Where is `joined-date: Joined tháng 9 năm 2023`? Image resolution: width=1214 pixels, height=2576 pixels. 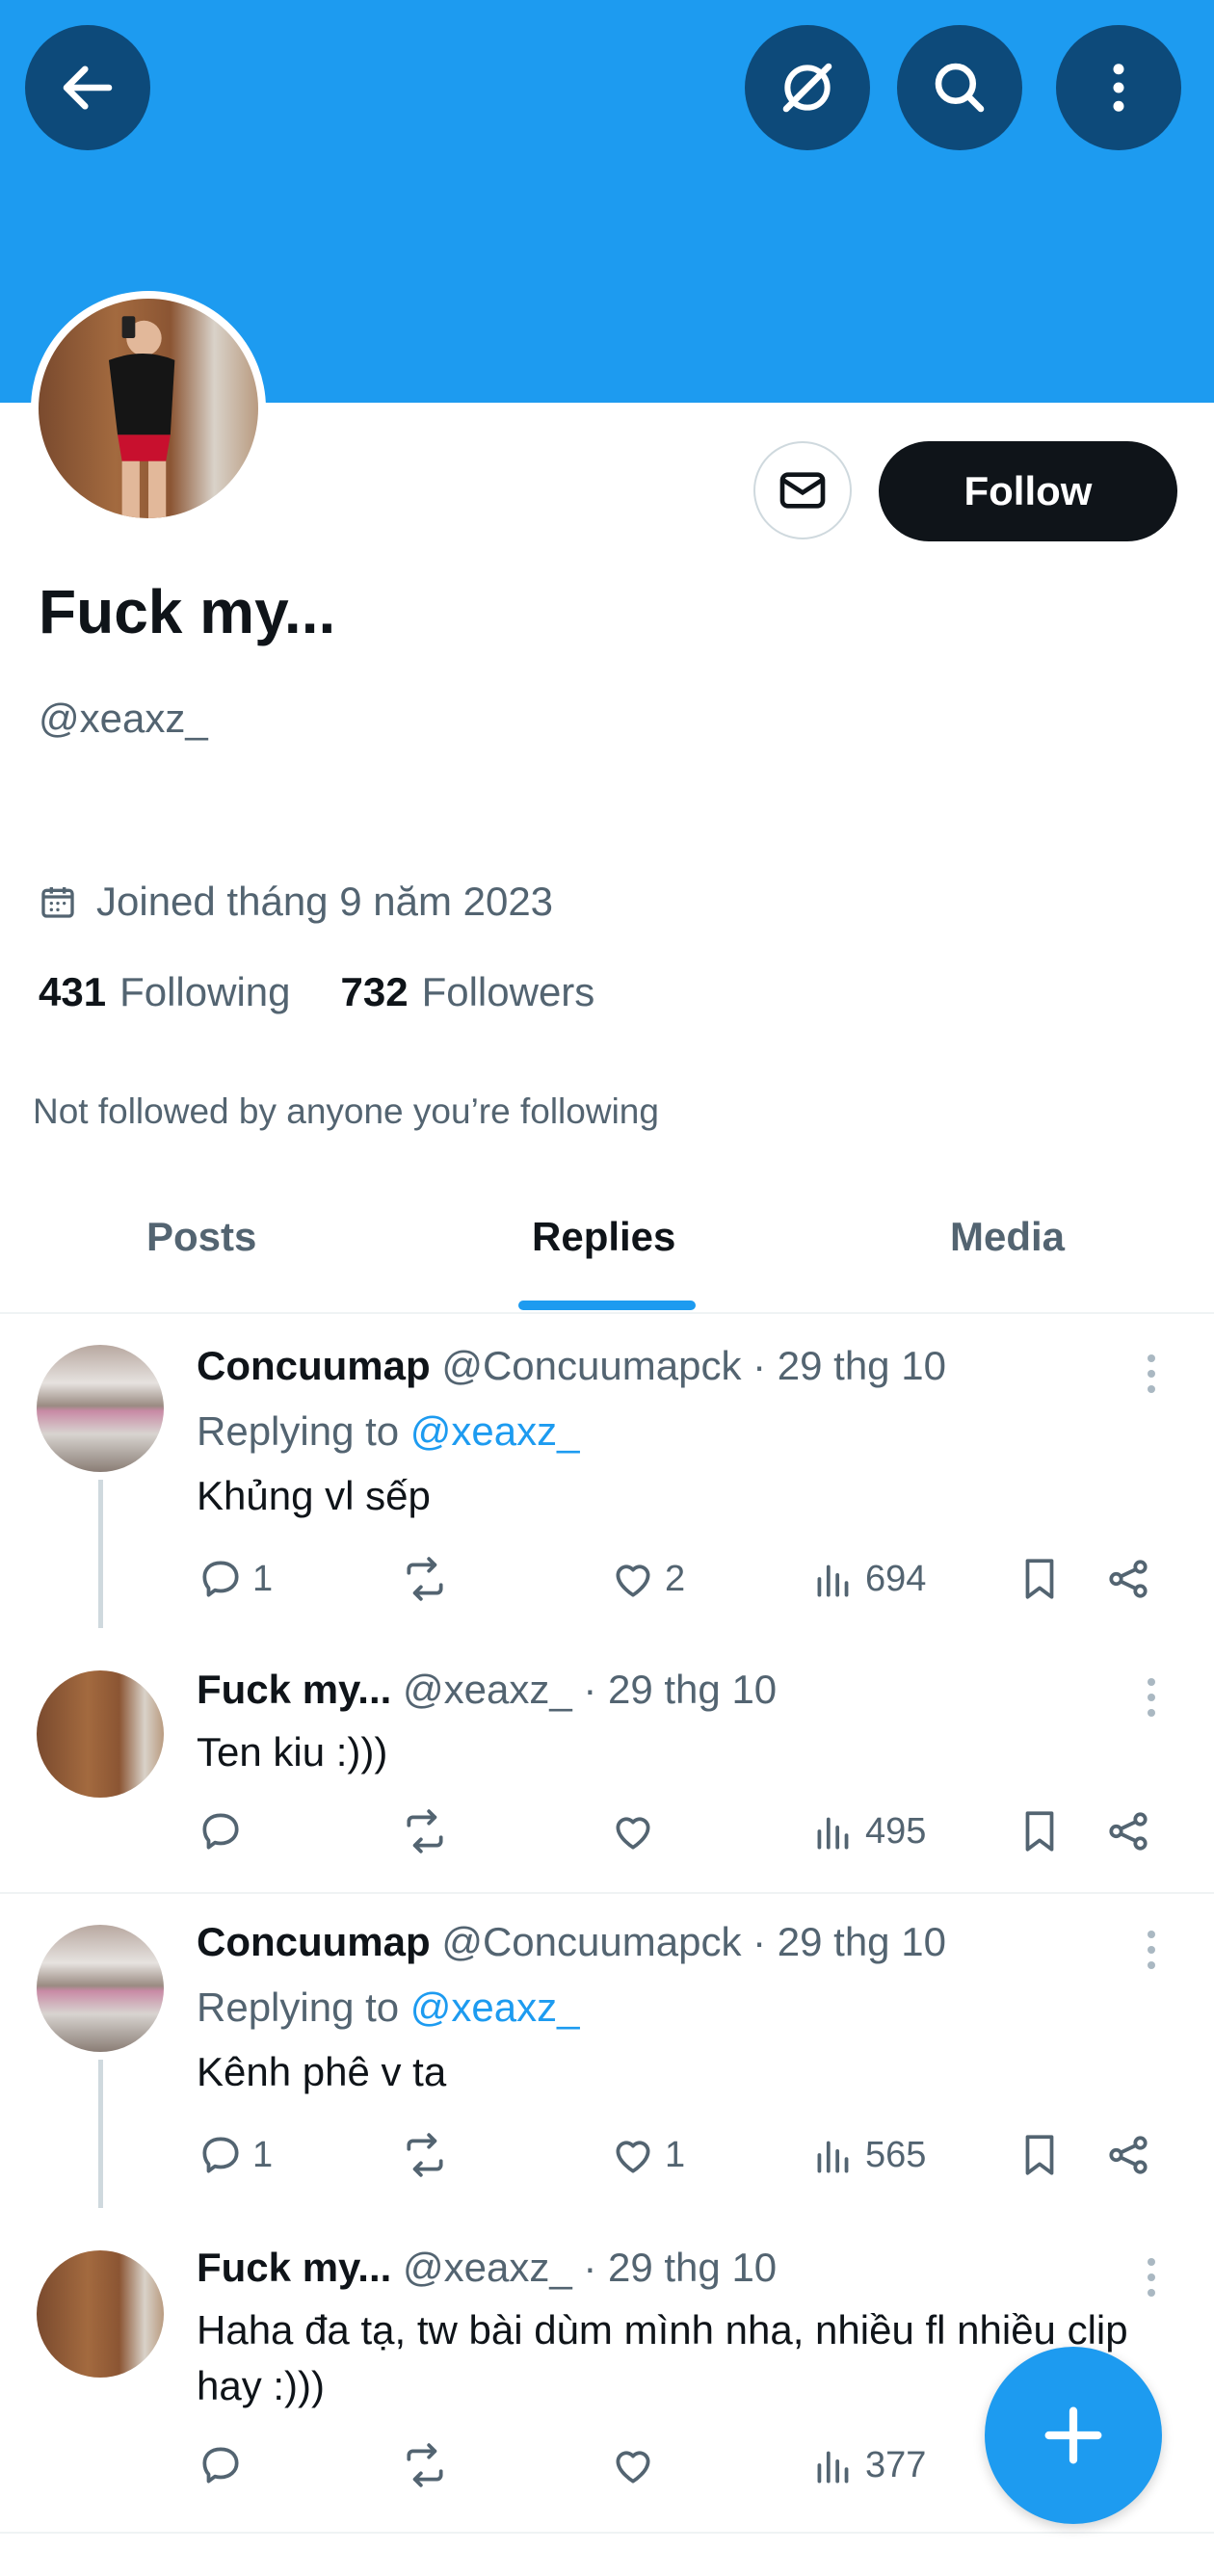 joined-date: Joined tháng 9 năm 2023 is located at coordinates (296, 902).